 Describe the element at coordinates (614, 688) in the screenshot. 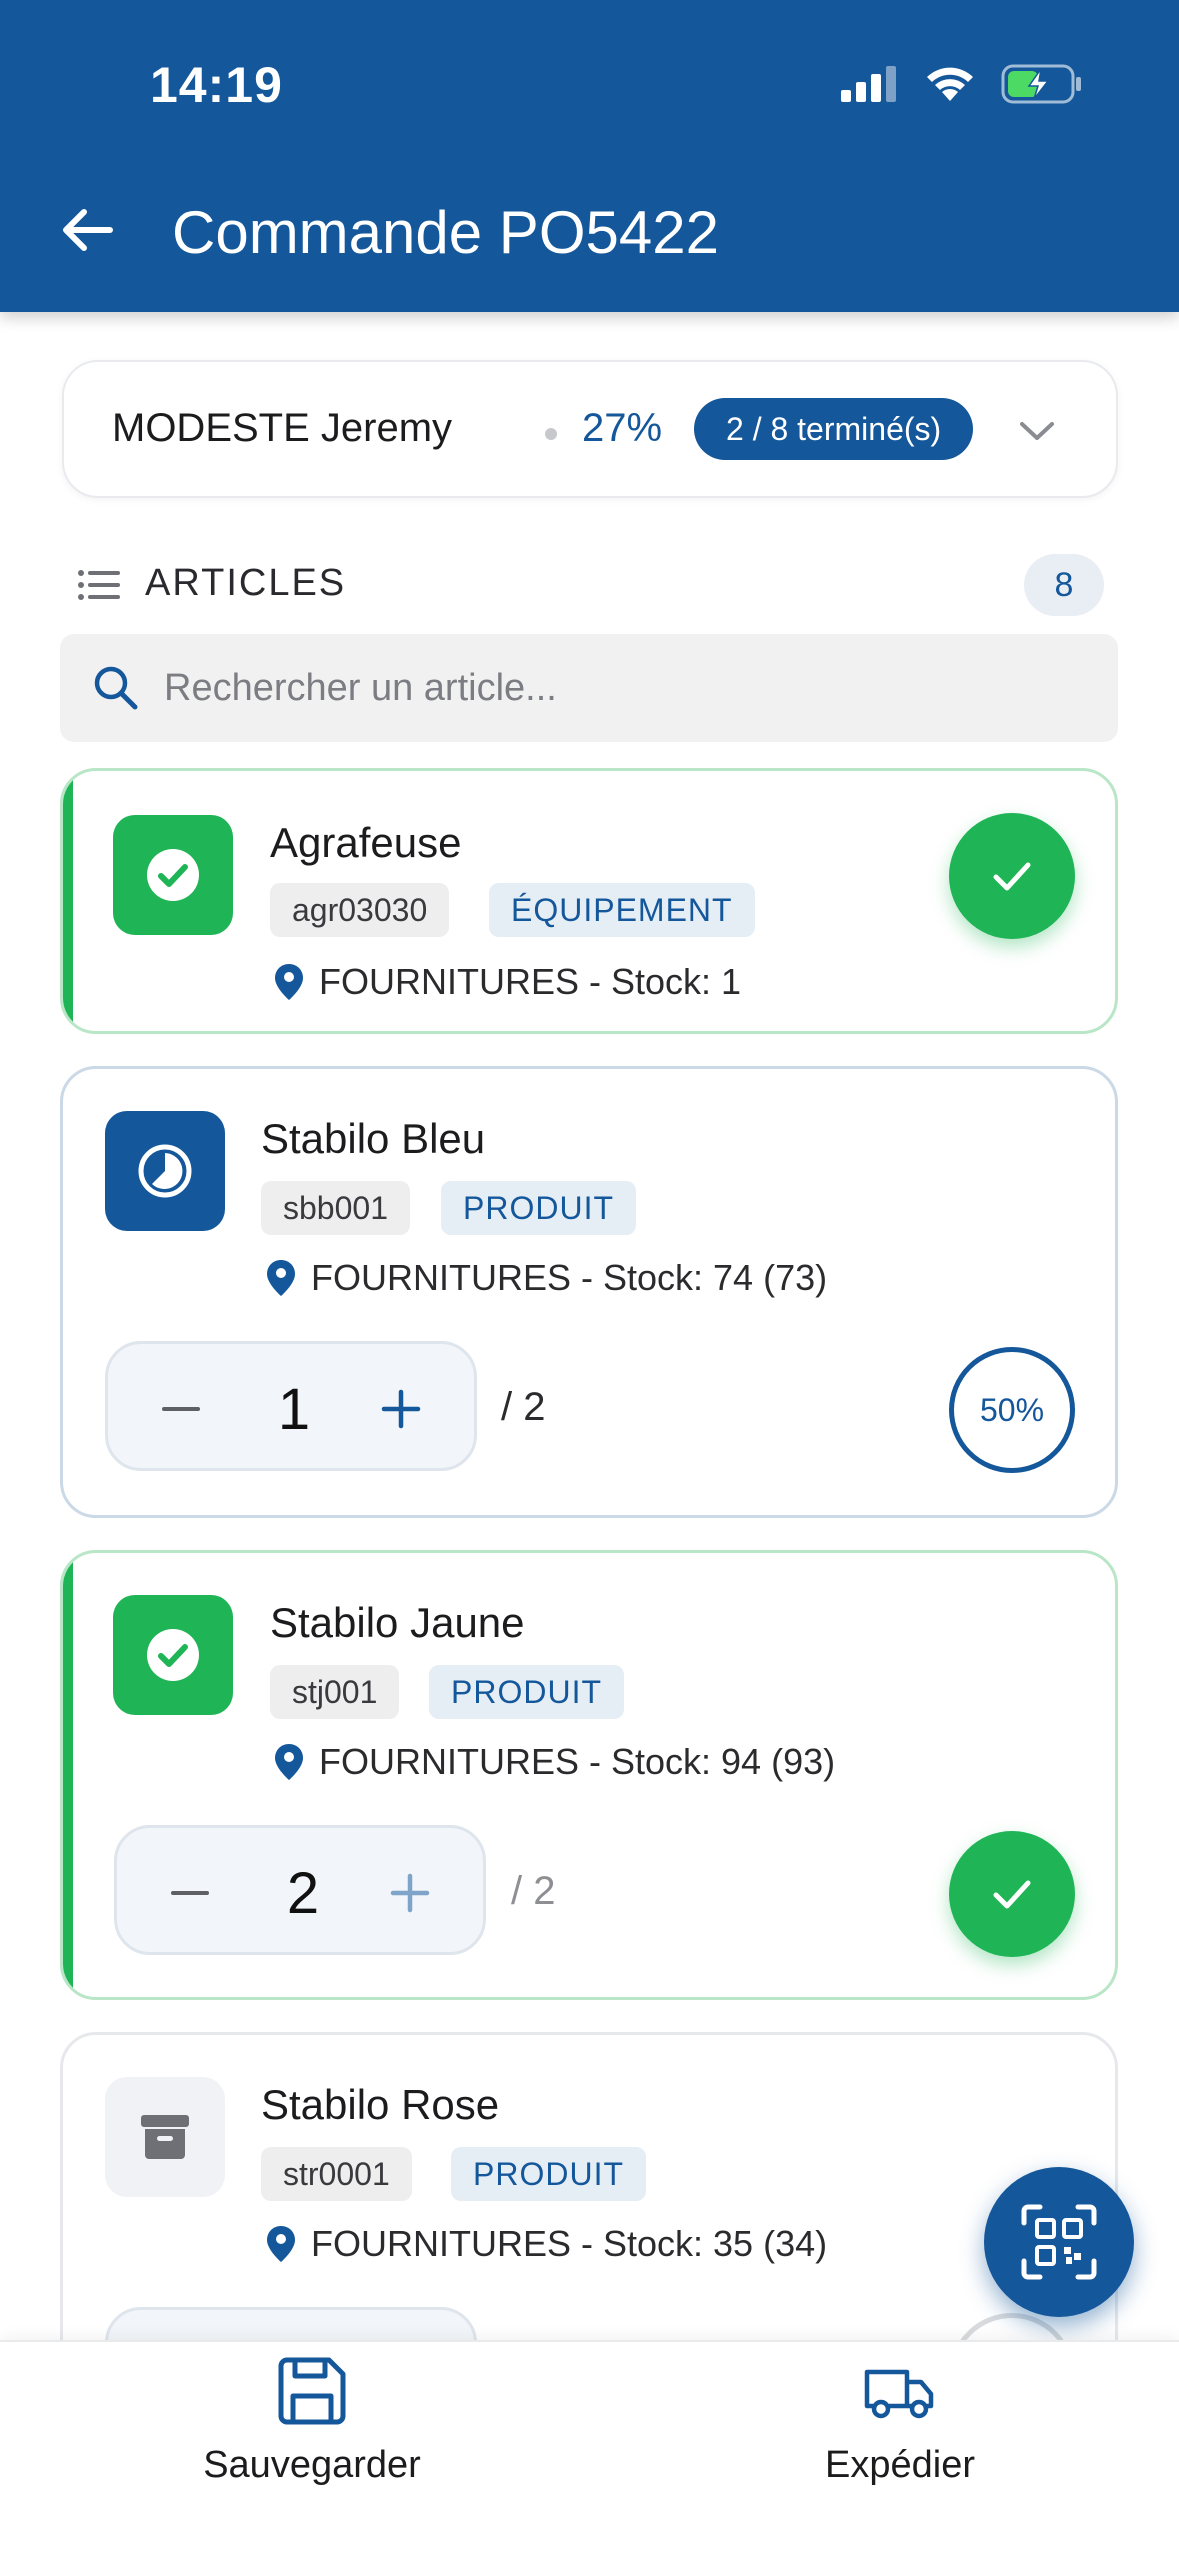

I see `search-input` at that location.